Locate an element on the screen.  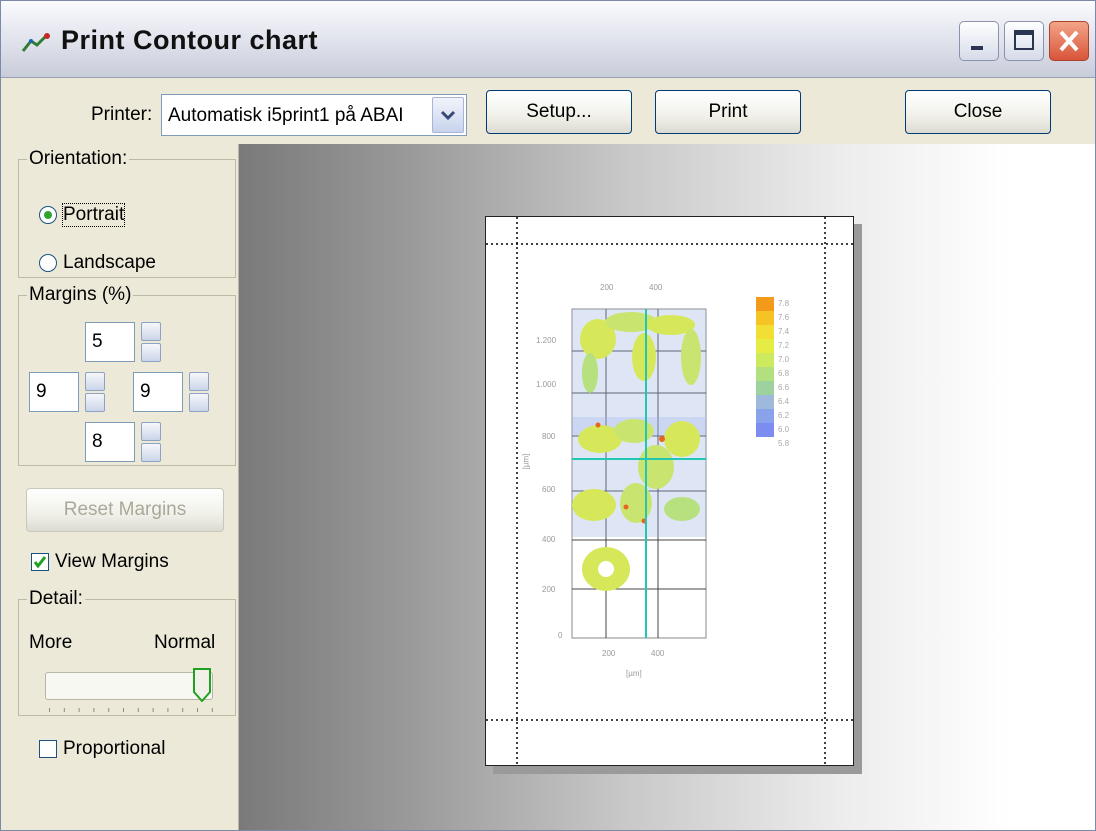
margin-top-spinner is located at coordinates (151, 342).